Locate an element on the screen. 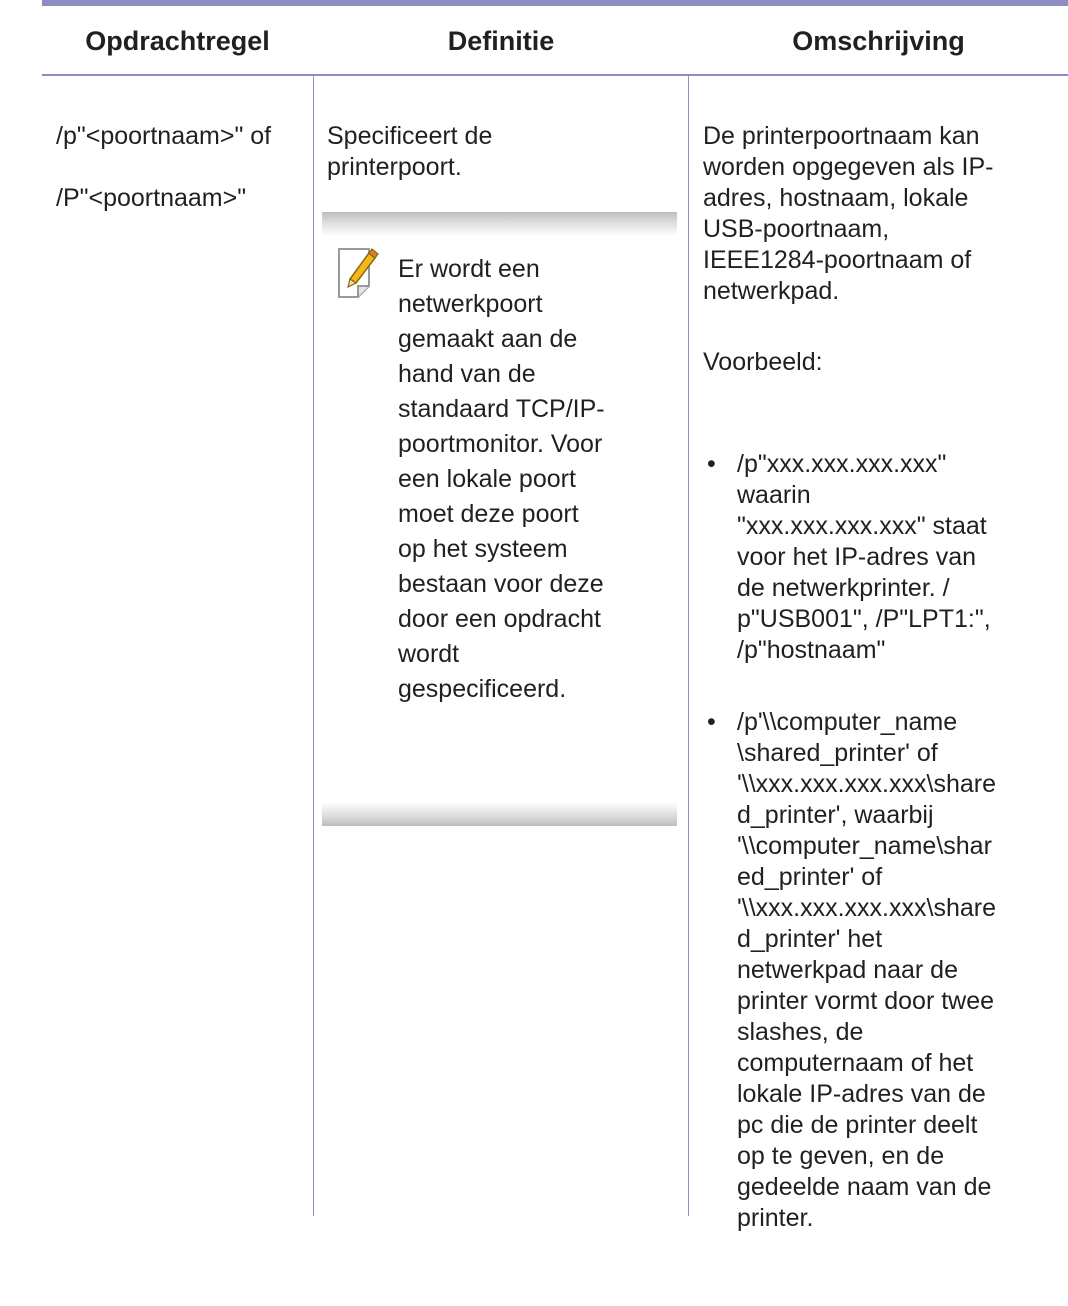  command-line: /p"<poortnaam>" of is located at coordinates (164, 136).